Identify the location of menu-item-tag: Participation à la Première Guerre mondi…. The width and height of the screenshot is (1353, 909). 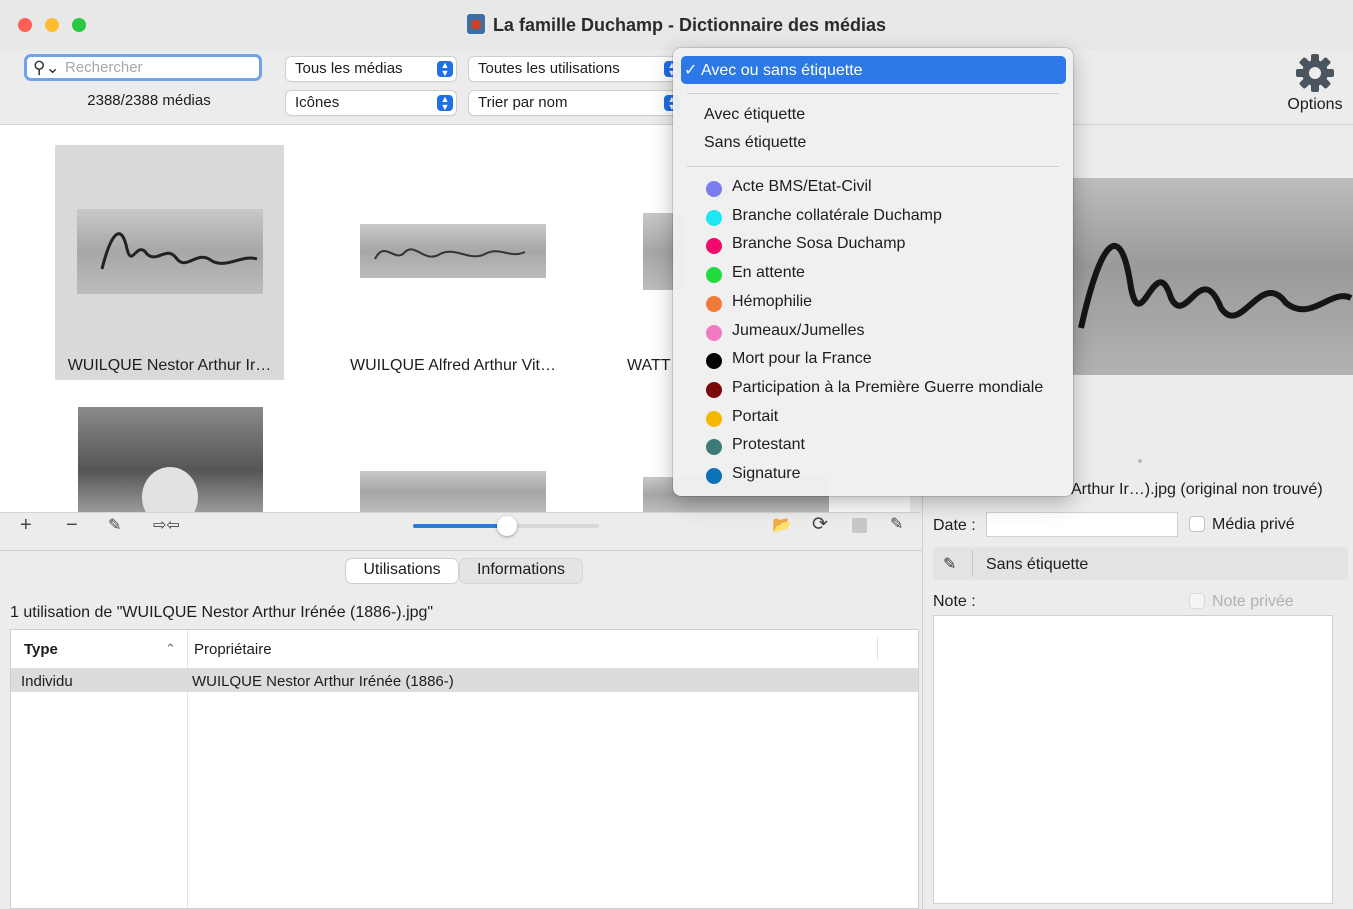
(873, 389).